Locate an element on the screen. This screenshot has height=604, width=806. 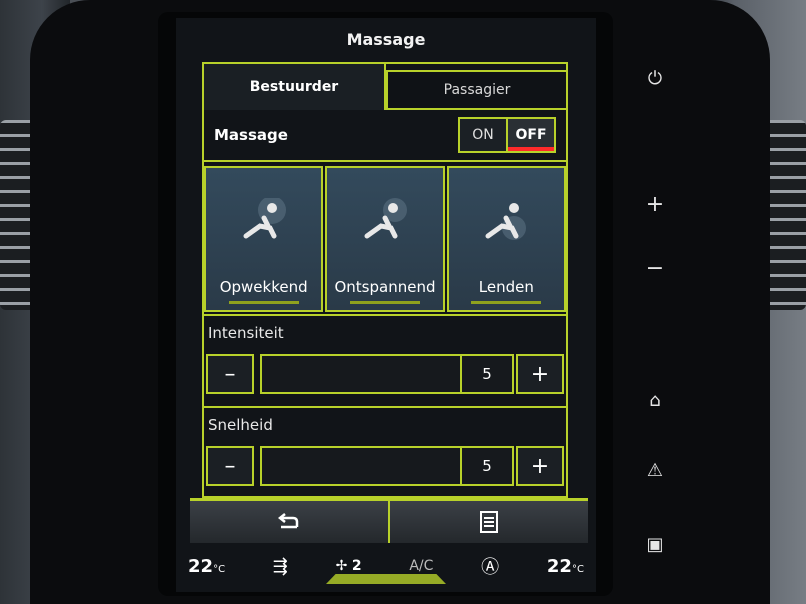
screen-icon: ▣ is located at coordinates (655, 544).